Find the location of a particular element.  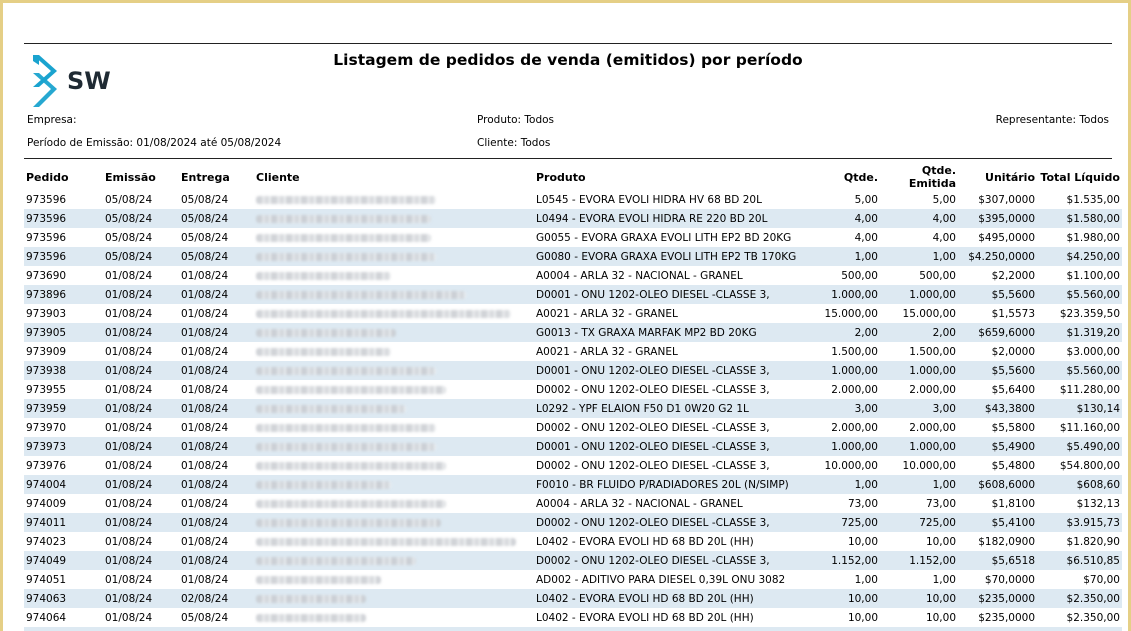

top-rule is located at coordinates (568, 43).